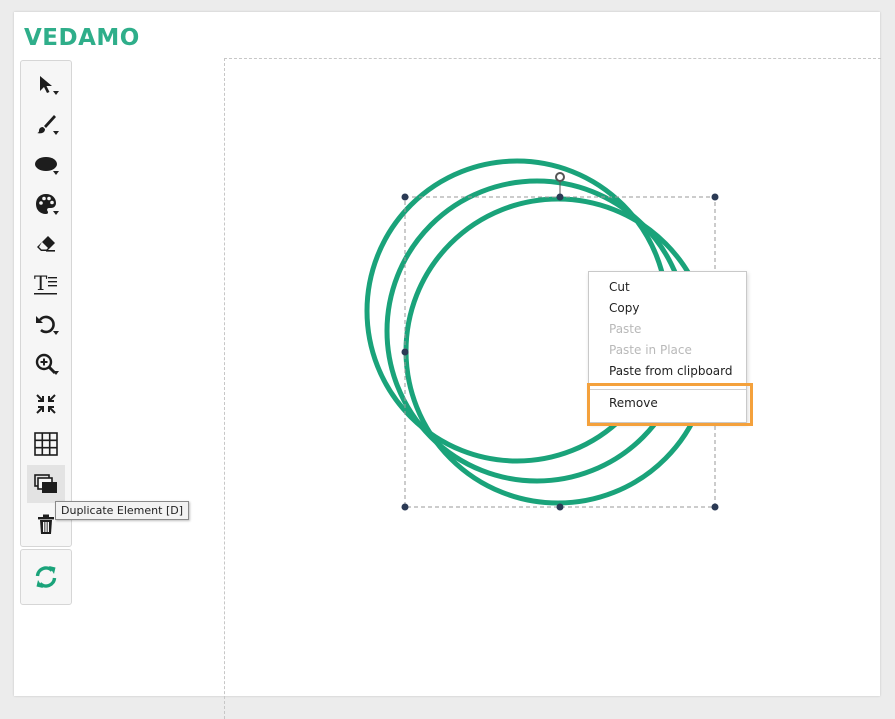  I want to click on text-tool-button: T, so click(46, 284).